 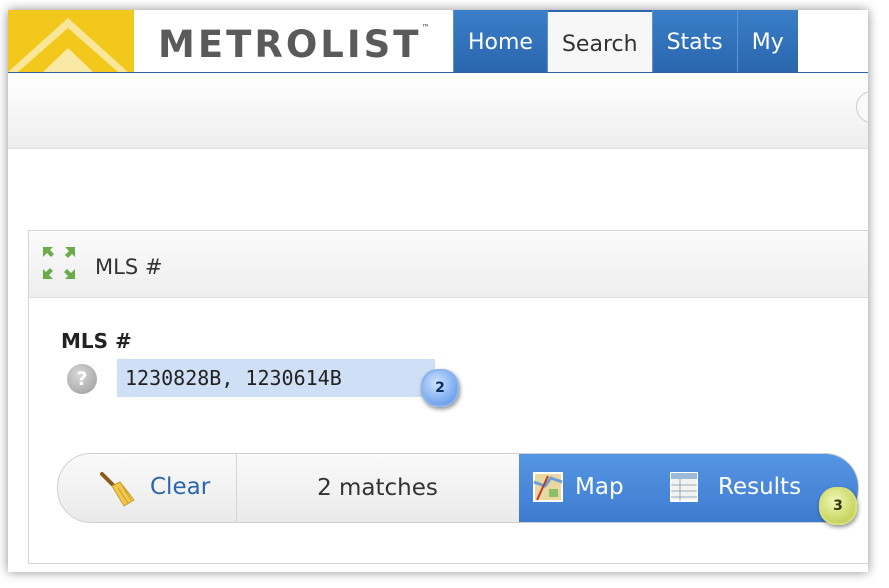 What do you see at coordinates (458, 488) in the screenshot?
I see `search-action-bar: Clear 2 matches Map Results` at bounding box center [458, 488].